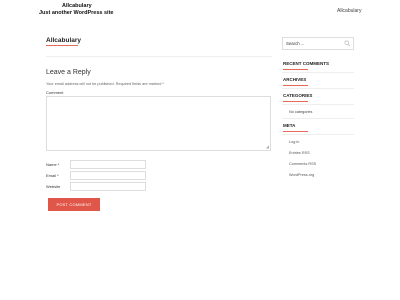 The height and width of the screenshot is (300, 400). What do you see at coordinates (68, 72) in the screenshot?
I see `reply-title: Leave a Reply` at bounding box center [68, 72].